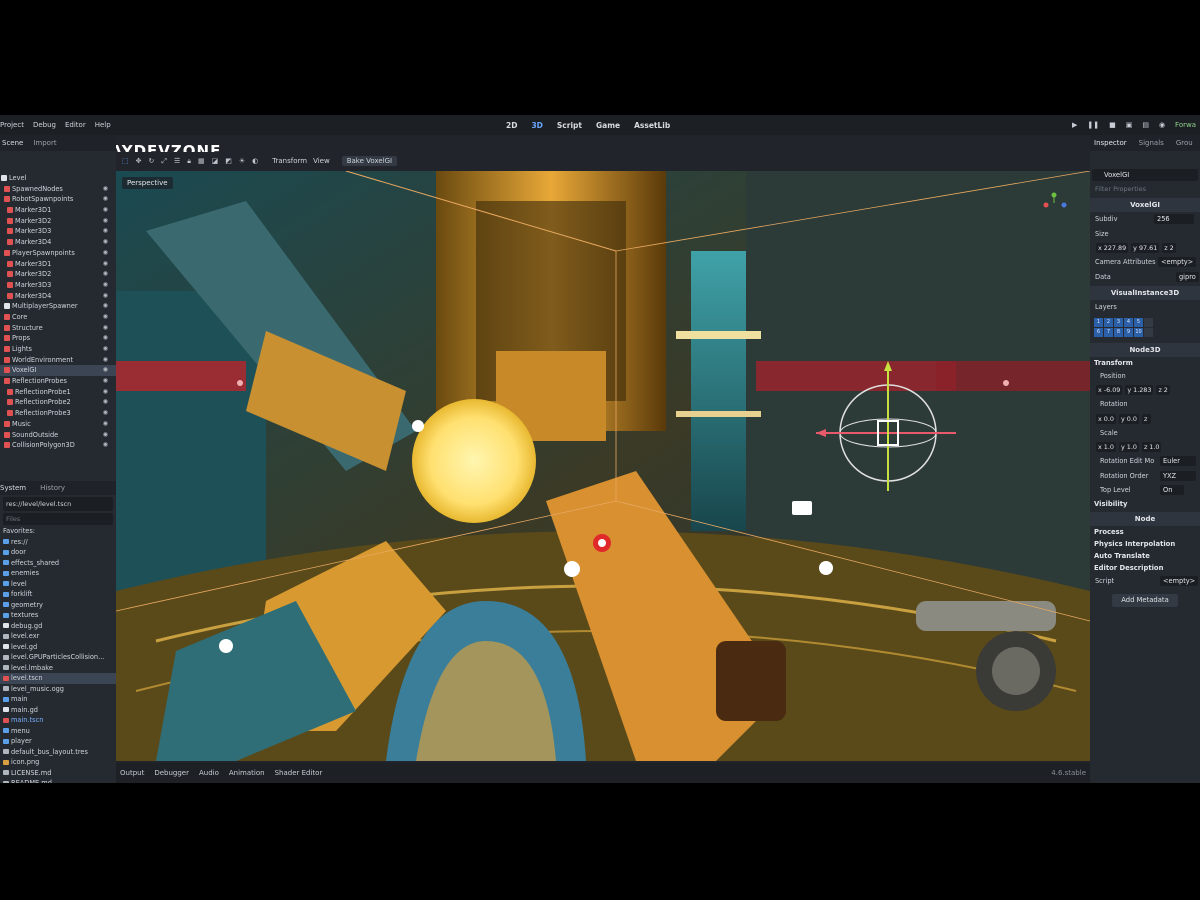 The image size is (1200, 900). What do you see at coordinates (228, 161) in the screenshot?
I see `snap-icon: ◩` at bounding box center [228, 161].